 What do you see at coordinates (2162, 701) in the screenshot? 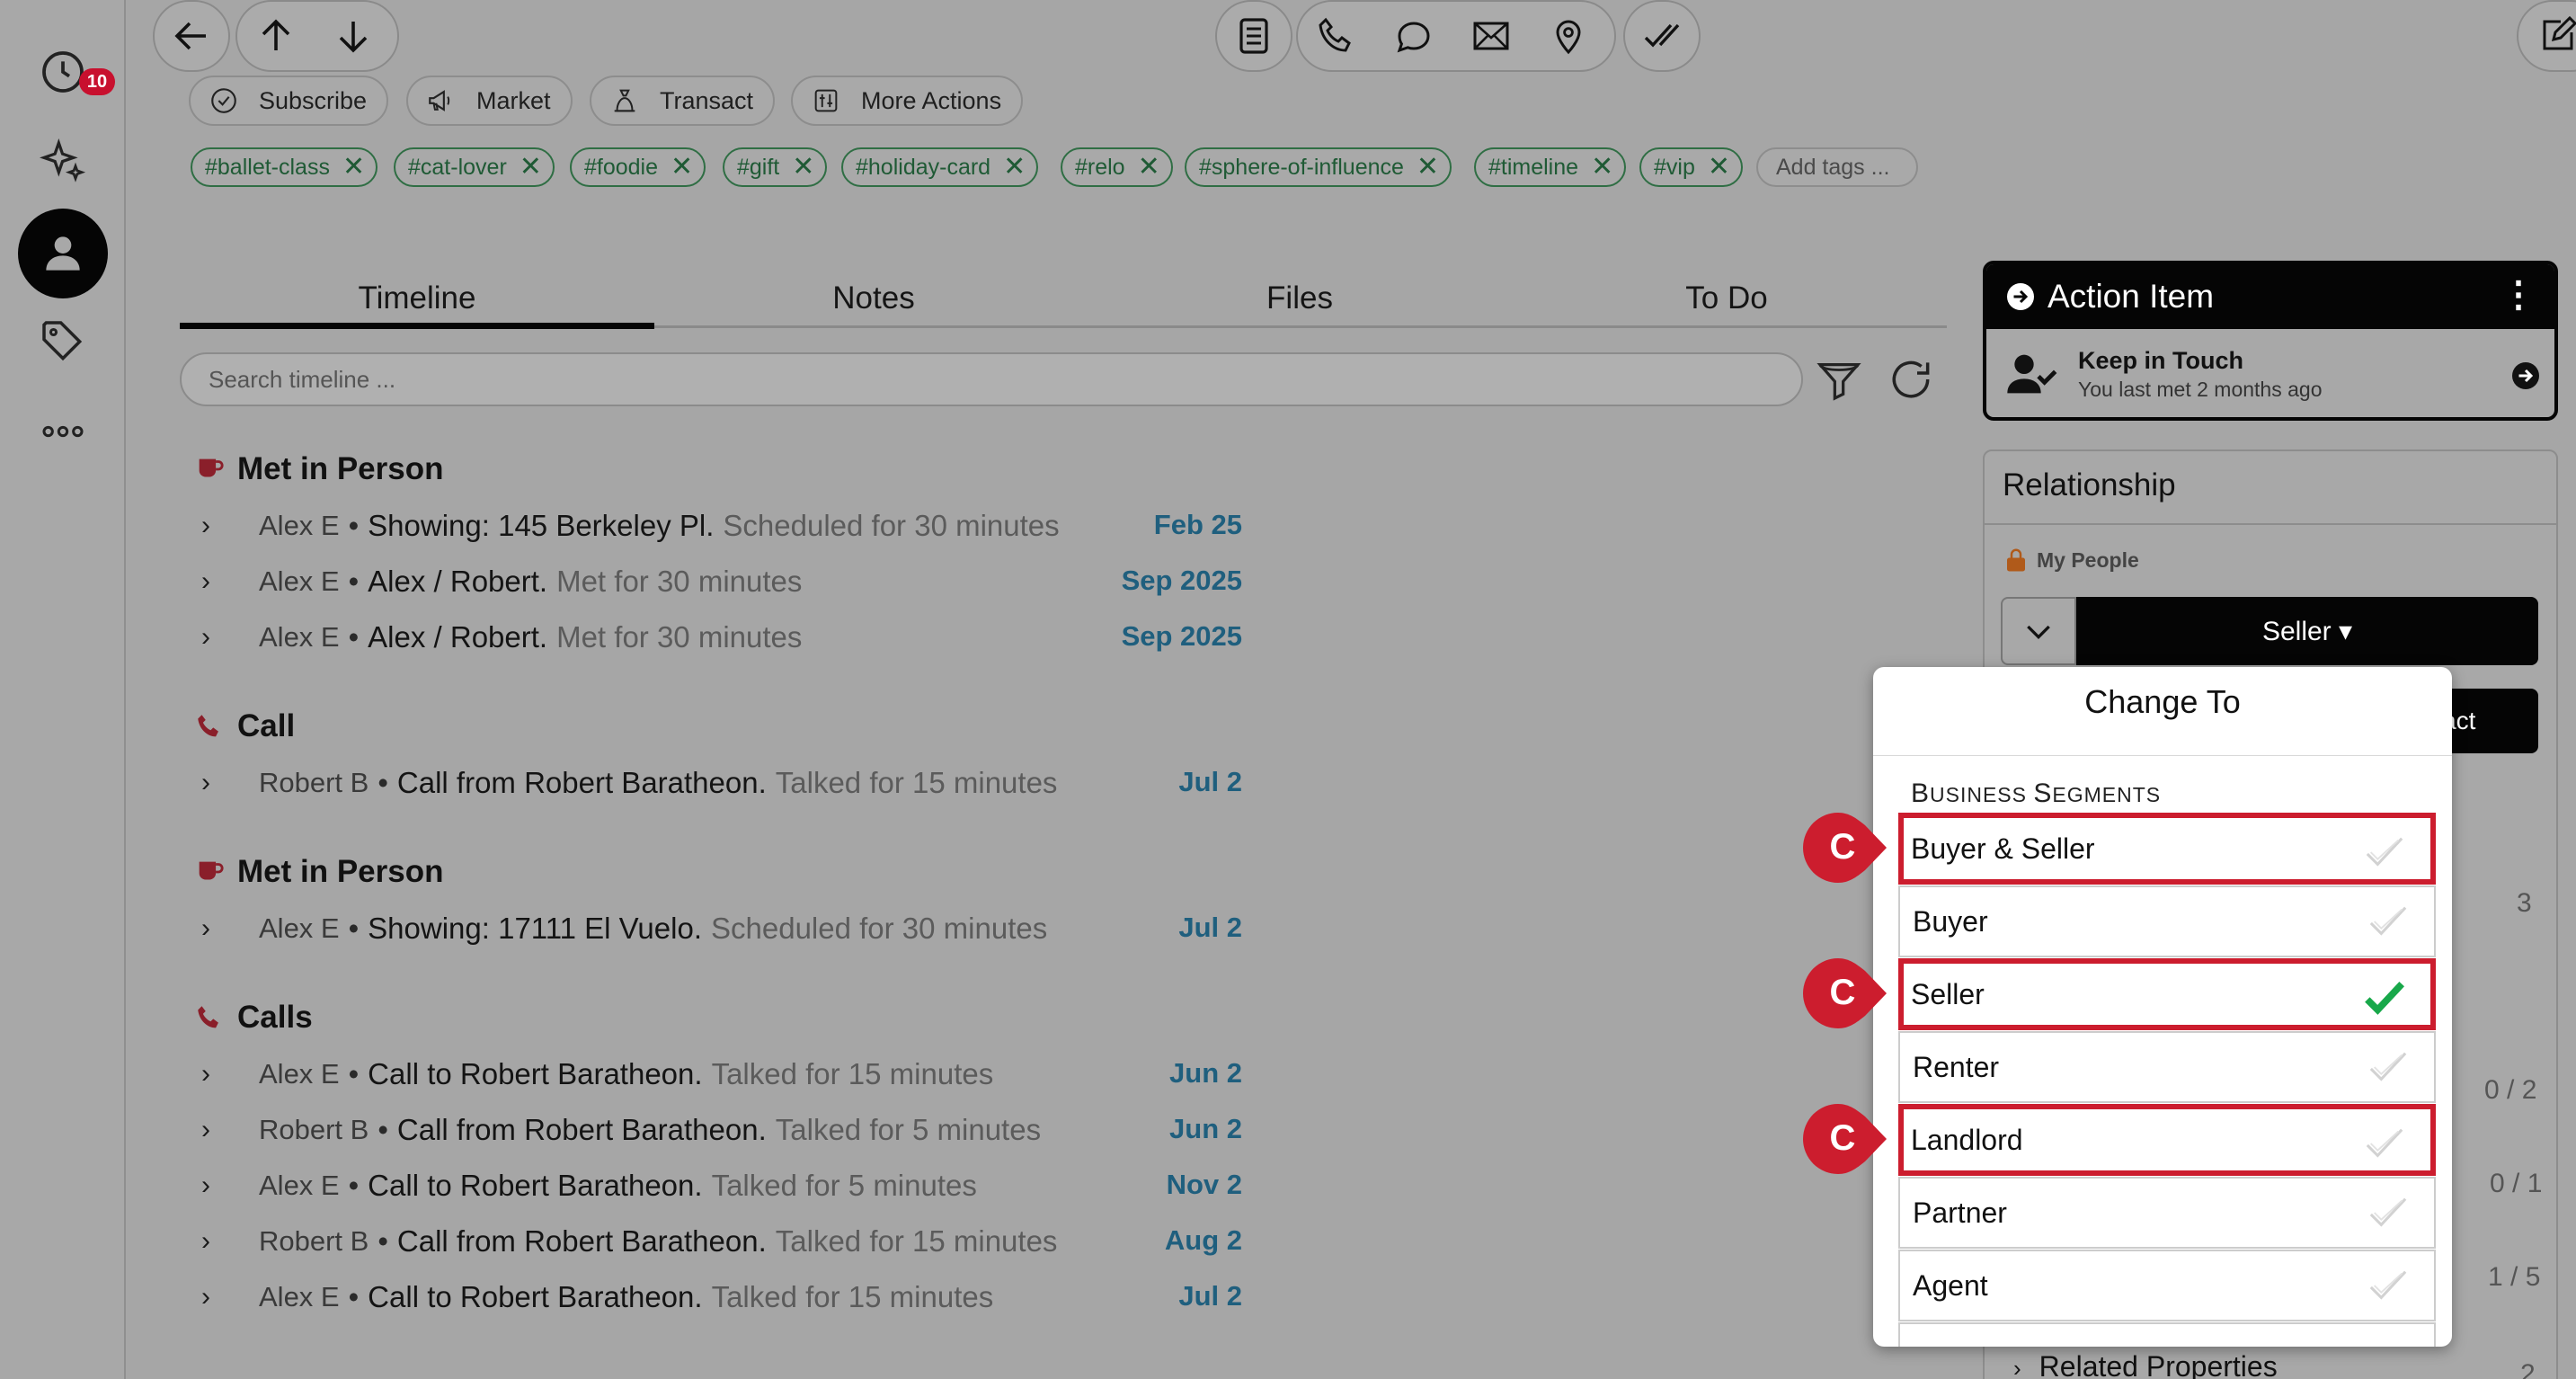
I see `dropdown-title: Change To` at bounding box center [2162, 701].